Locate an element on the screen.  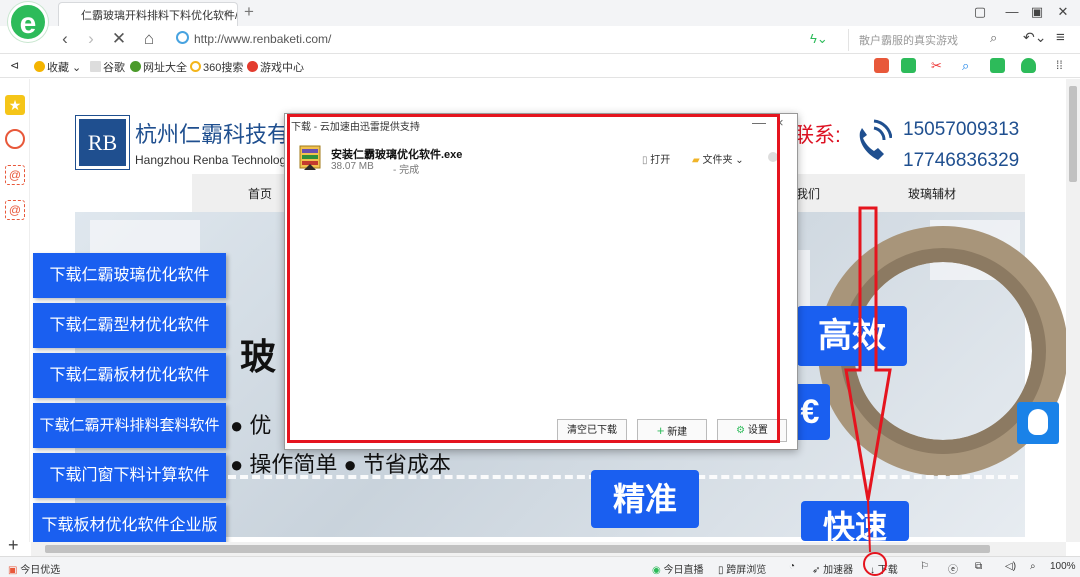
bookmark-url-directory: 网址大全 is located at coordinates (158, 67).